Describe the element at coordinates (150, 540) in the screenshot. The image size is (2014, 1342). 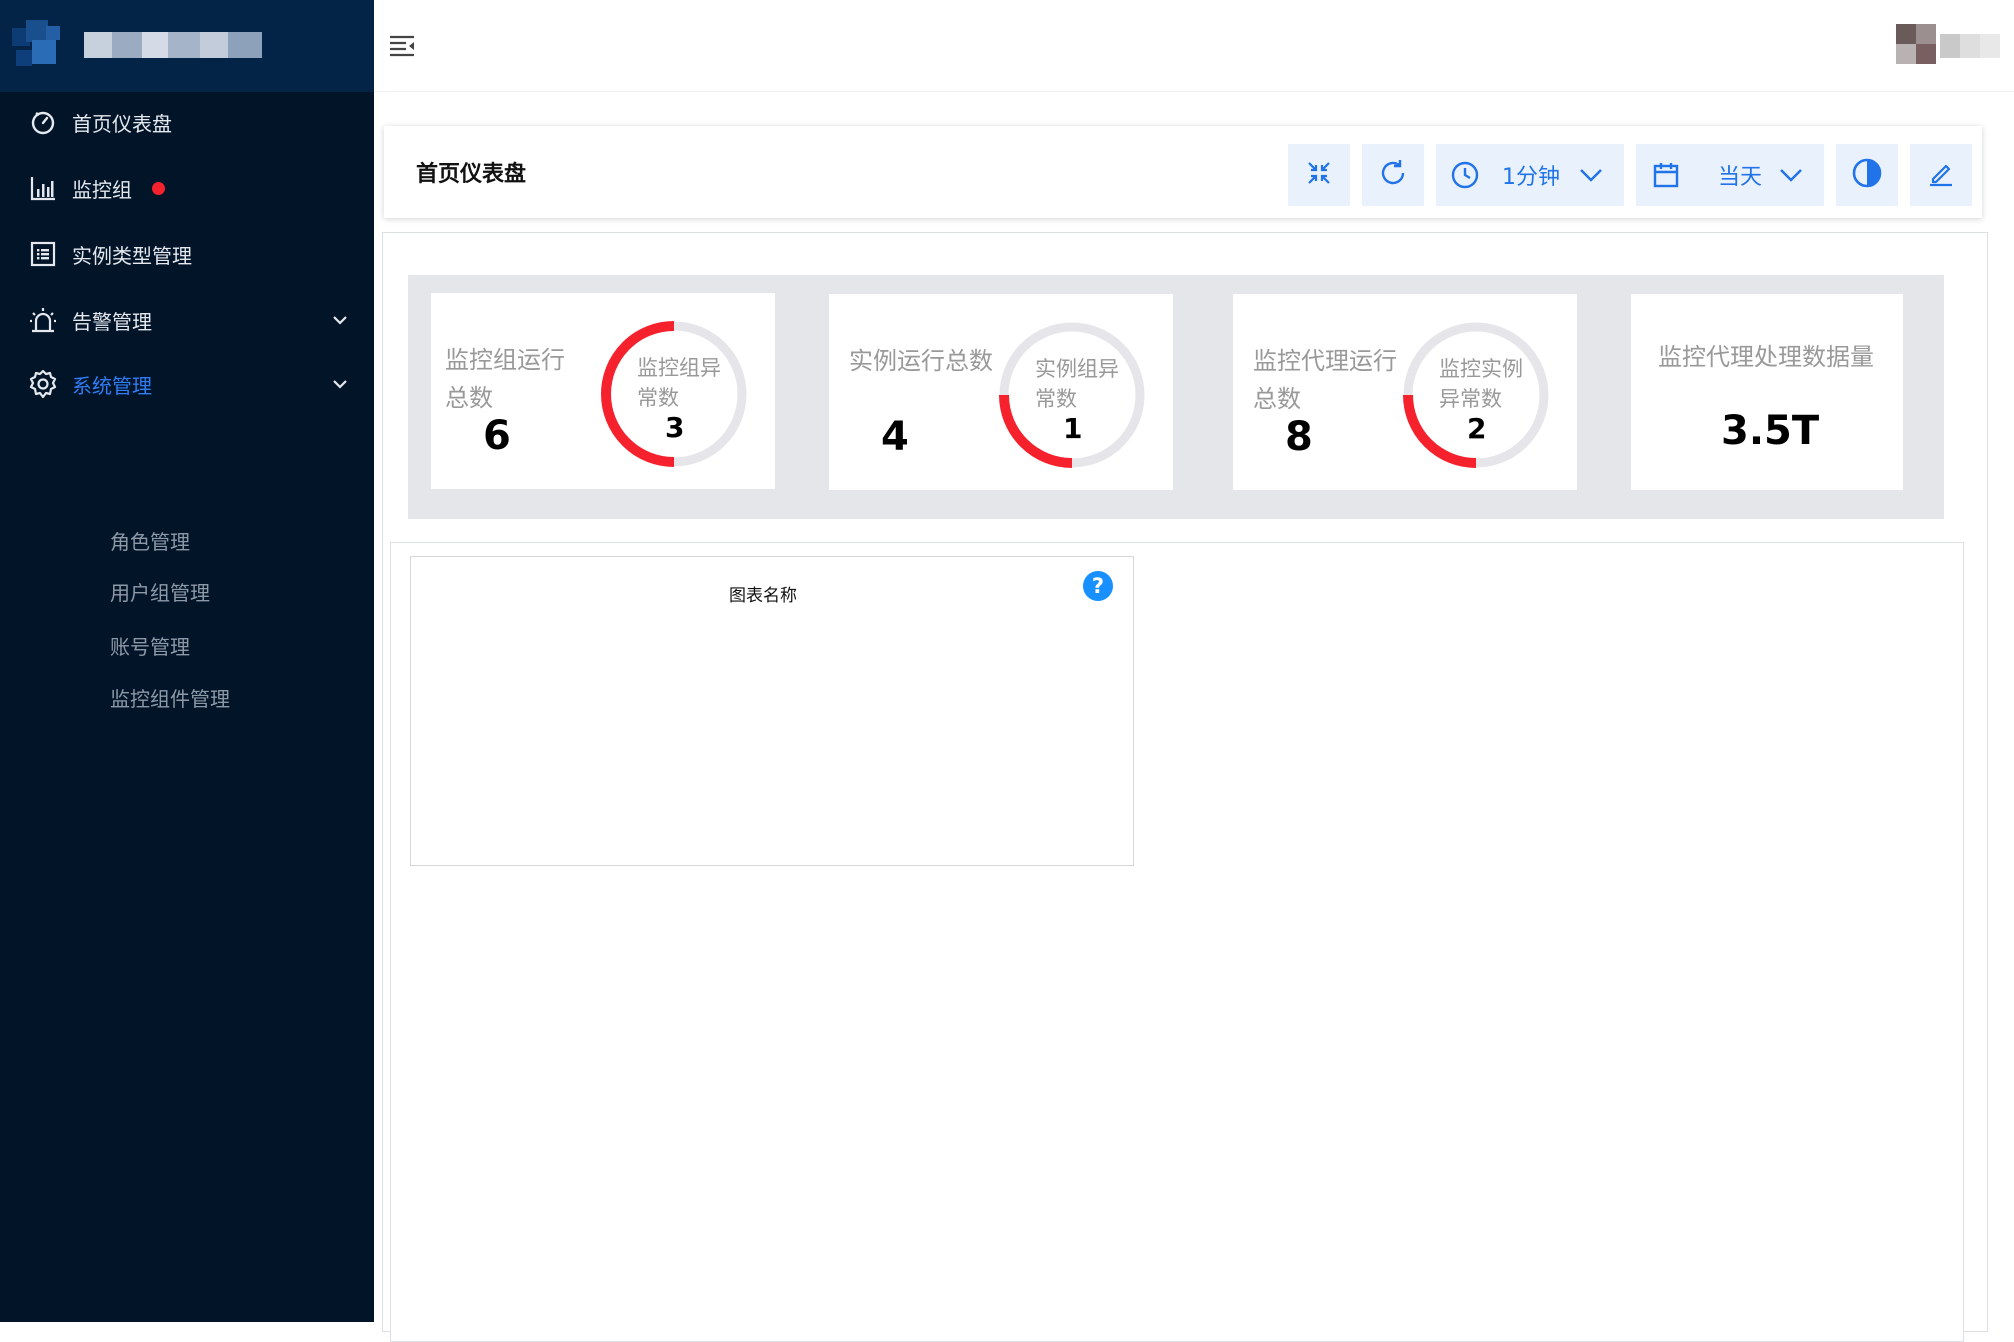
I see `sidebar-subitem-roles: 角色管理` at that location.